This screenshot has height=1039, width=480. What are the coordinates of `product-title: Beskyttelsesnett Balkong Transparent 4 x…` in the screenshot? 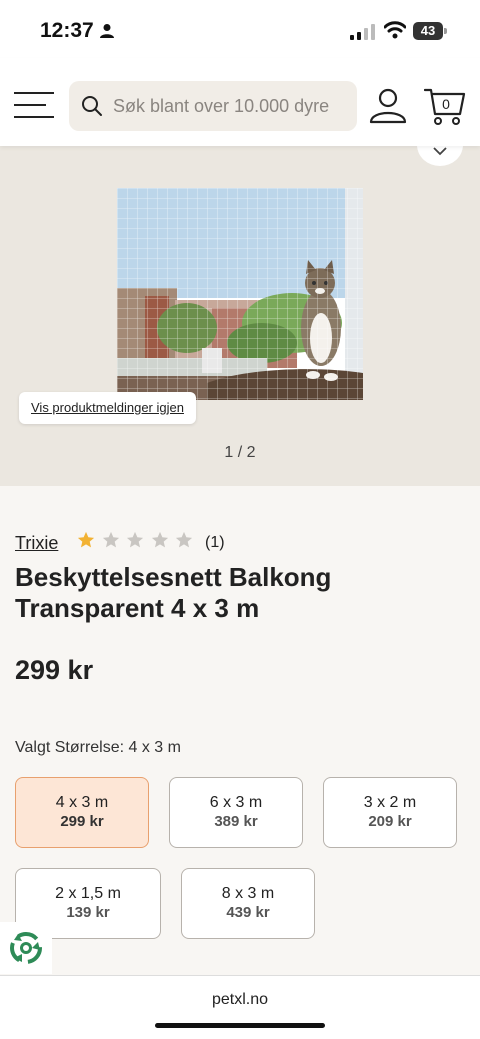 It's located at (173, 592).